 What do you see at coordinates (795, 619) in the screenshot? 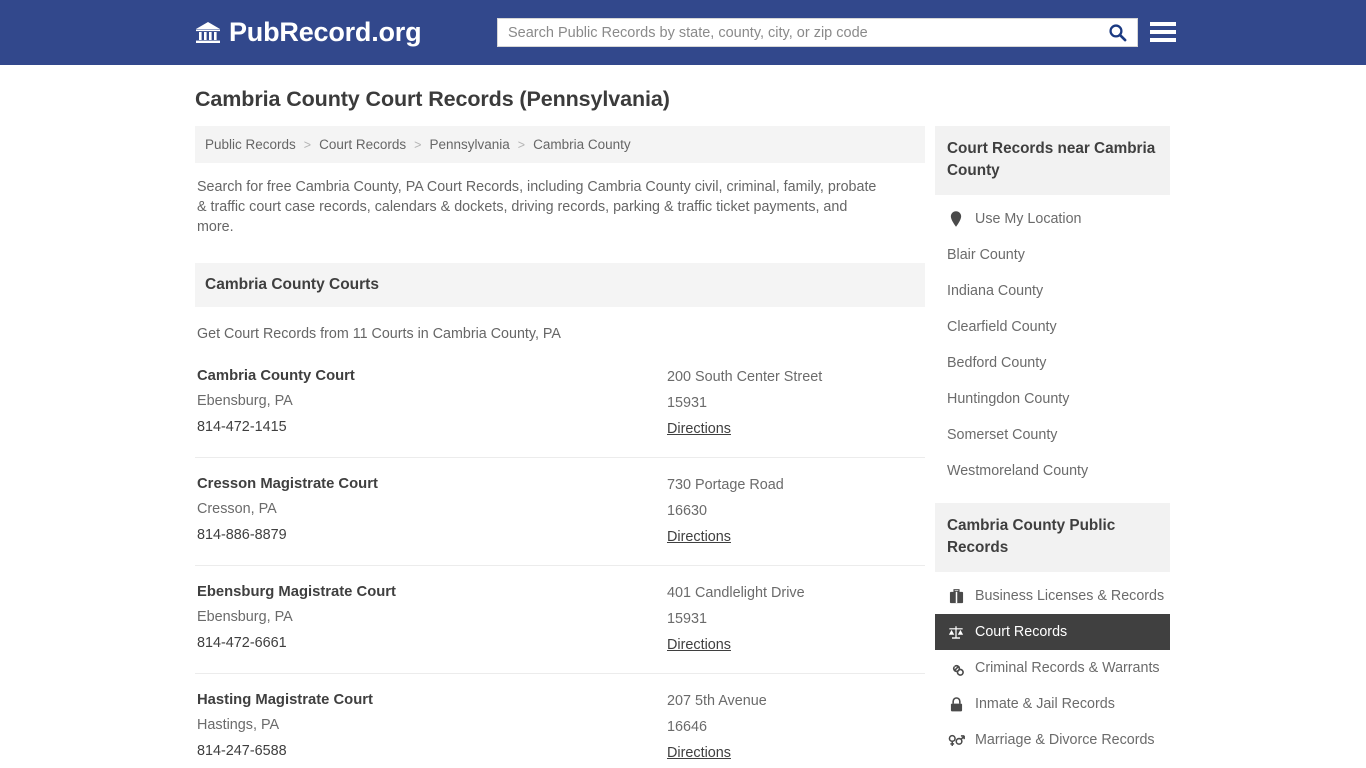
I see `court-info-right: 401 Candlelight Drive 15931 Directions` at bounding box center [795, 619].